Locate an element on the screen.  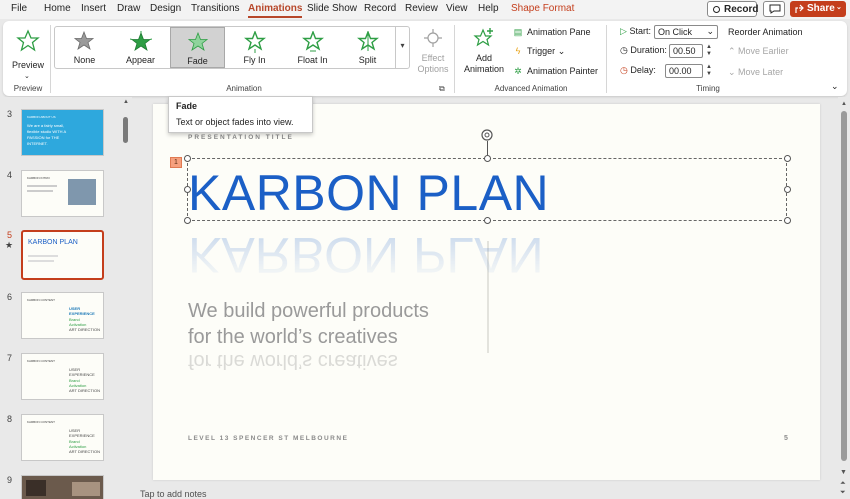
collapse-ribbon-icon: ⌄ is located at coordinates (835, 86).